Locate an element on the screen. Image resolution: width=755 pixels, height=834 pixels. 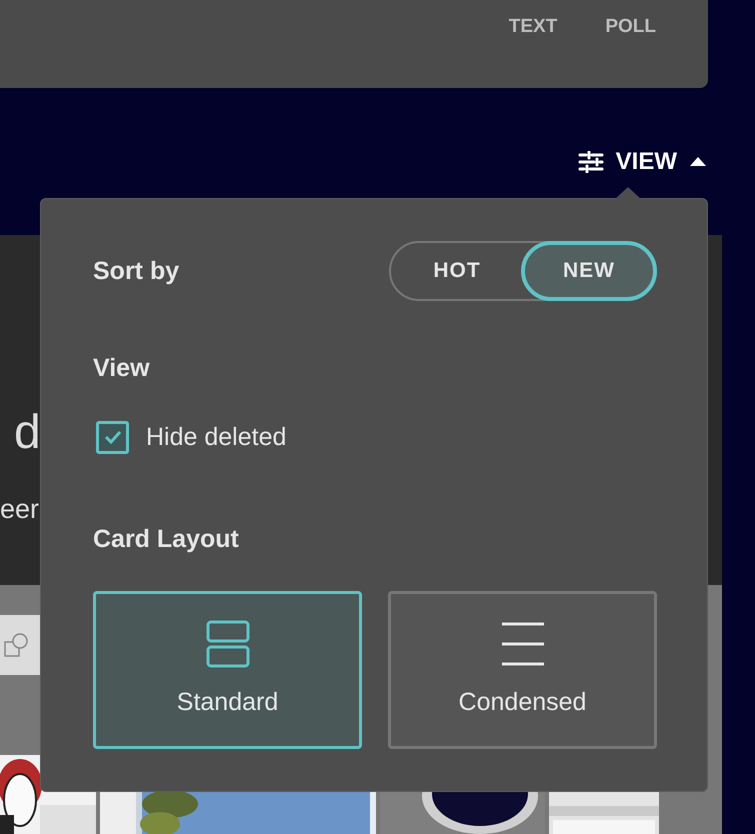
layout-option: Standard is located at coordinates (227, 670).